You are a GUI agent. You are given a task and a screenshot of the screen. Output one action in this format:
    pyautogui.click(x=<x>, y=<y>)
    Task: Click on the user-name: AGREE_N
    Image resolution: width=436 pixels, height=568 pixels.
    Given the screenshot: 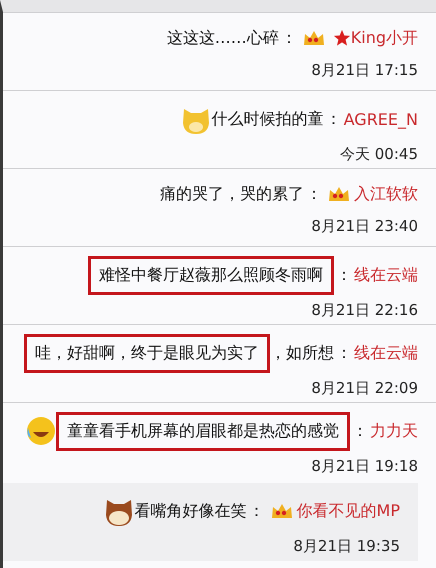 What is the action you would take?
    pyautogui.click(x=381, y=119)
    